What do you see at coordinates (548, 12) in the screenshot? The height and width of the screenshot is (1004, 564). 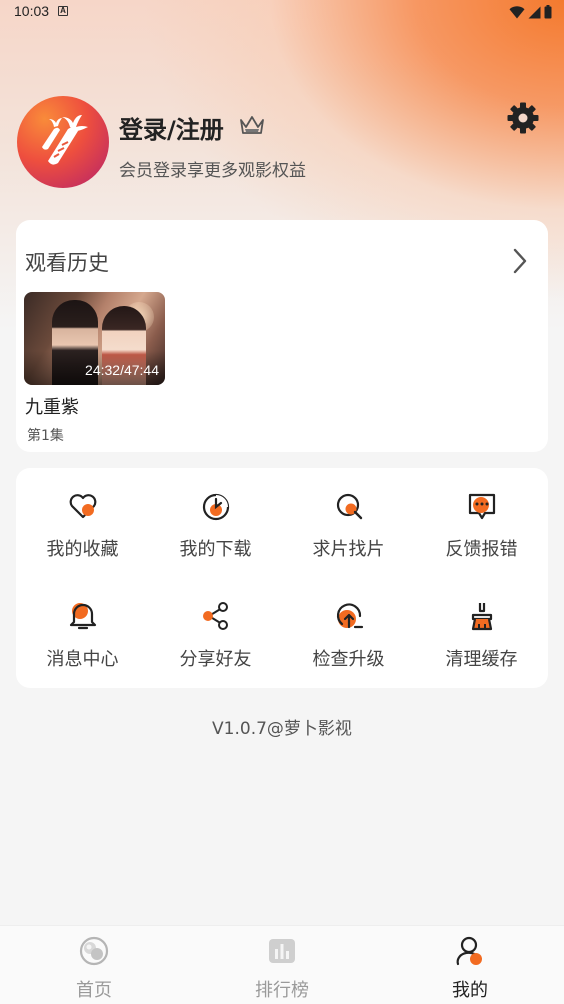 I see `battery-icon` at bounding box center [548, 12].